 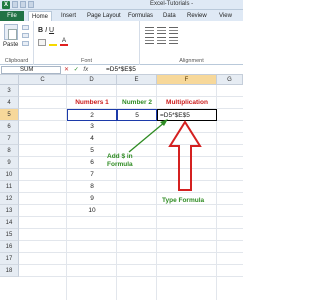 I want to click on annotation-type-formula: Type Formula, so click(x=183, y=200).